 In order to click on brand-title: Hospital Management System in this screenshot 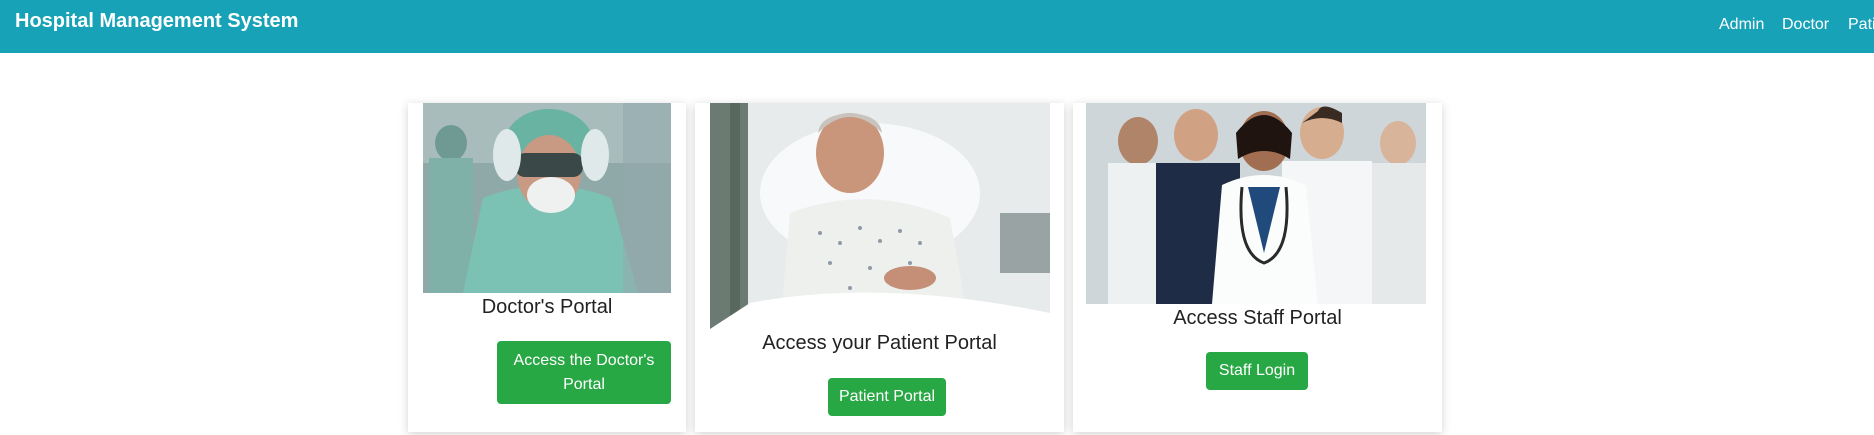, I will do `click(156, 21)`.